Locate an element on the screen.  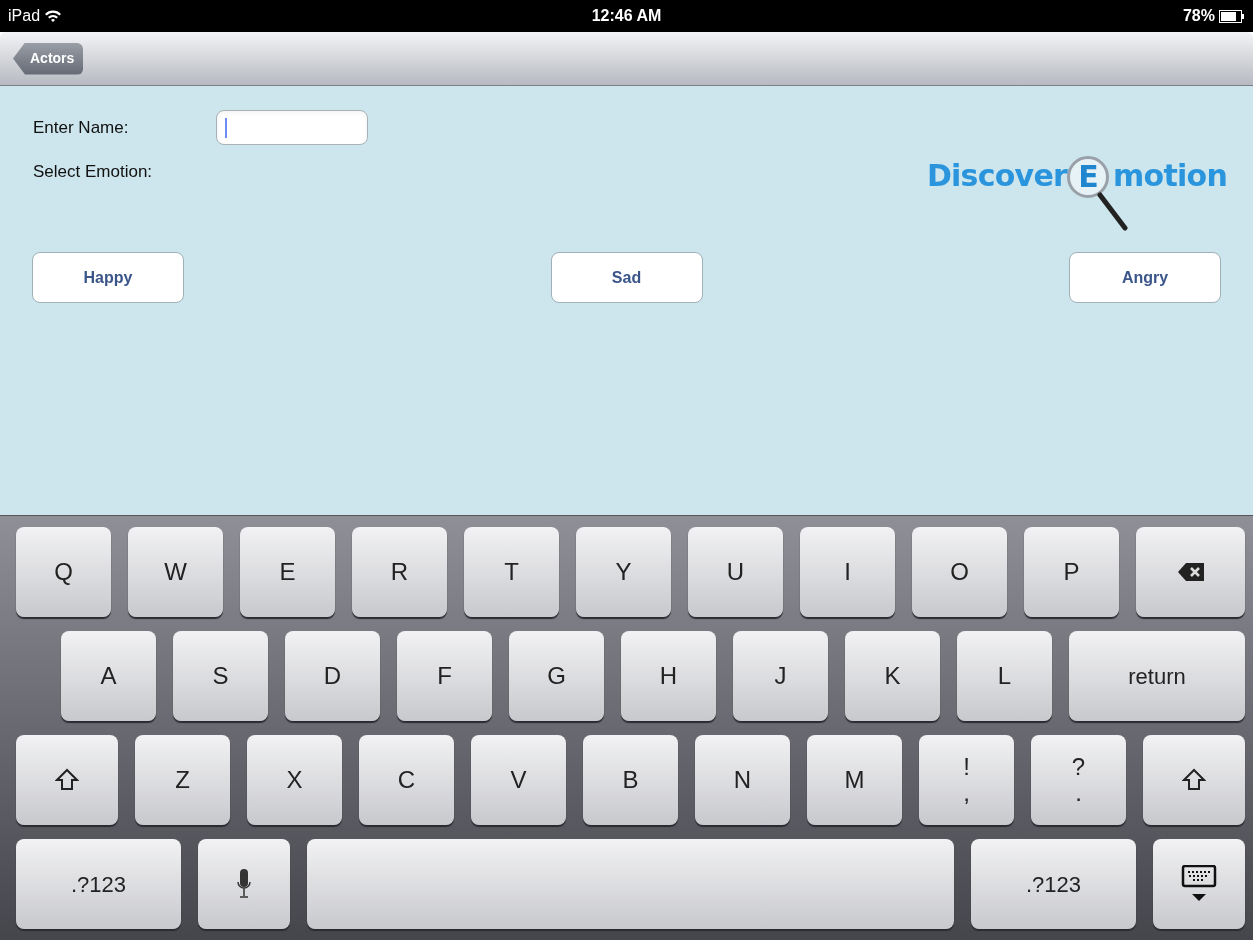
letter-key: Q is located at coordinates (63, 572).